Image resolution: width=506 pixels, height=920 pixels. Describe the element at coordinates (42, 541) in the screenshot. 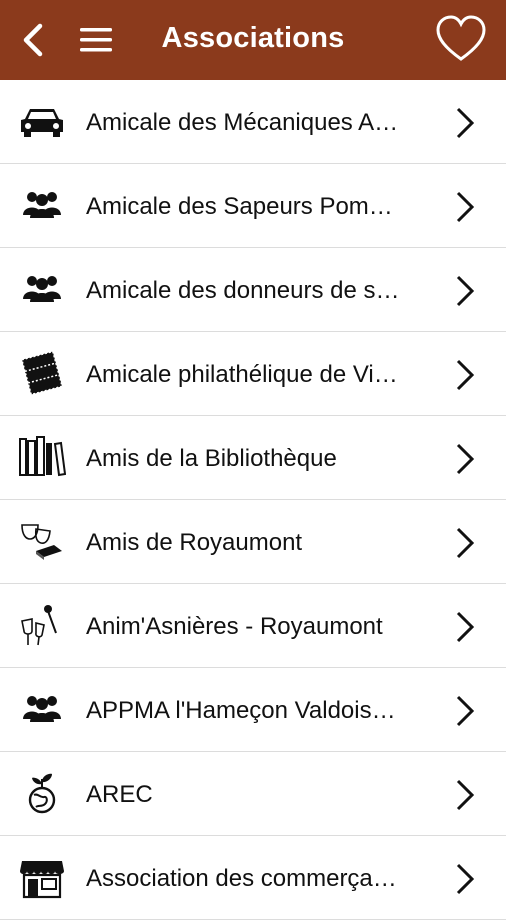

I see `theater-masks-icon` at that location.